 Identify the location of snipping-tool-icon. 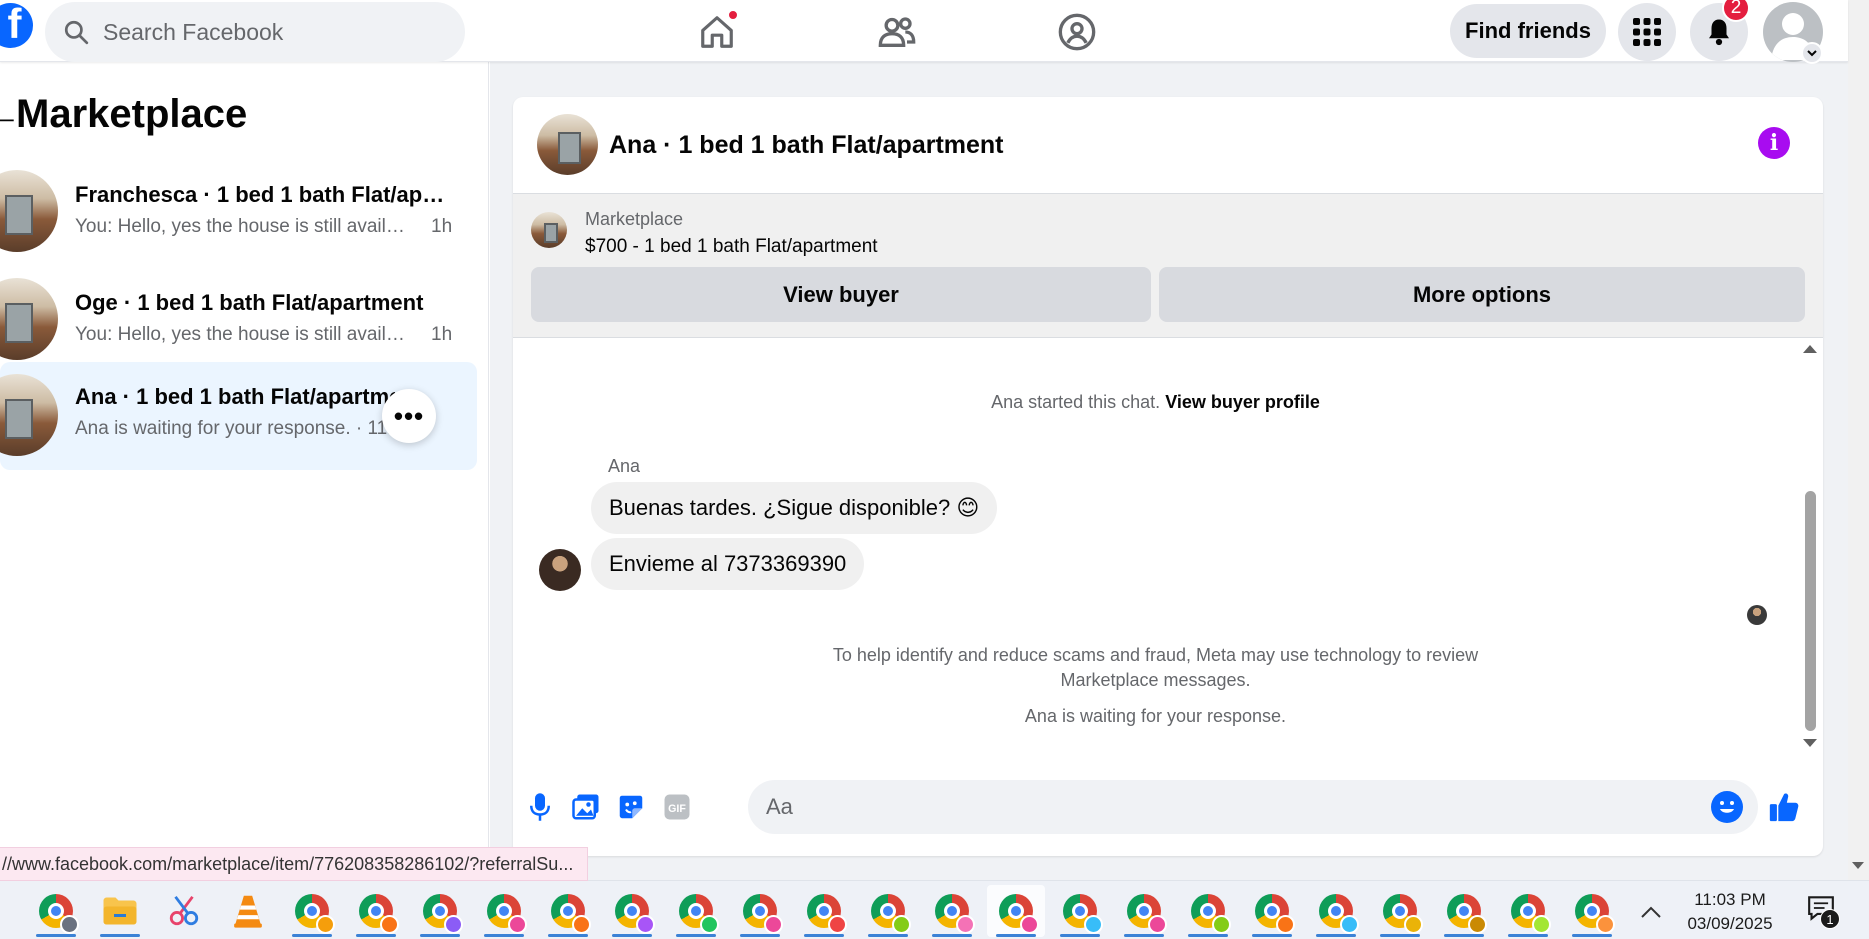
(184, 910).